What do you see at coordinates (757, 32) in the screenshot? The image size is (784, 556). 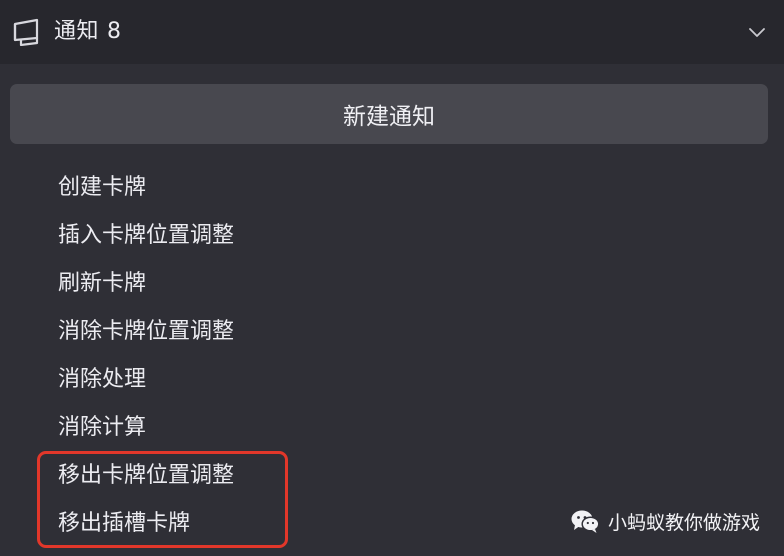 I see `chevron-down-icon` at bounding box center [757, 32].